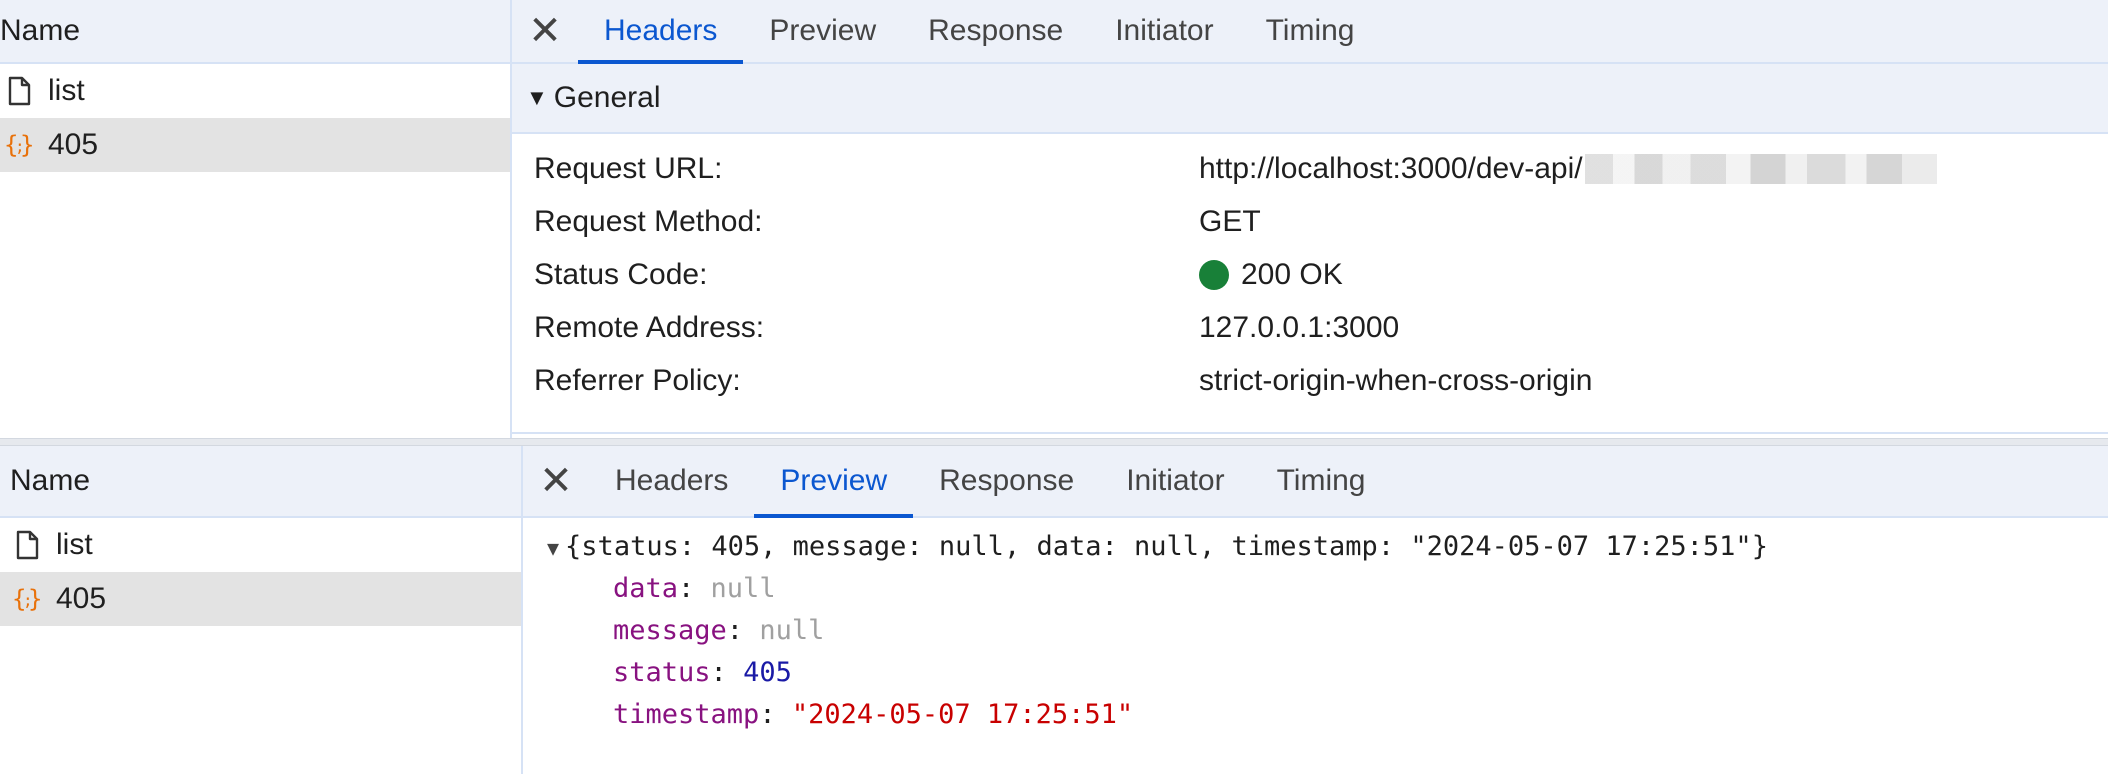 Image resolution: width=2108 pixels, height=774 pixels. What do you see at coordinates (1292, 274) in the screenshot?
I see `status-code-text: 200 OK` at bounding box center [1292, 274].